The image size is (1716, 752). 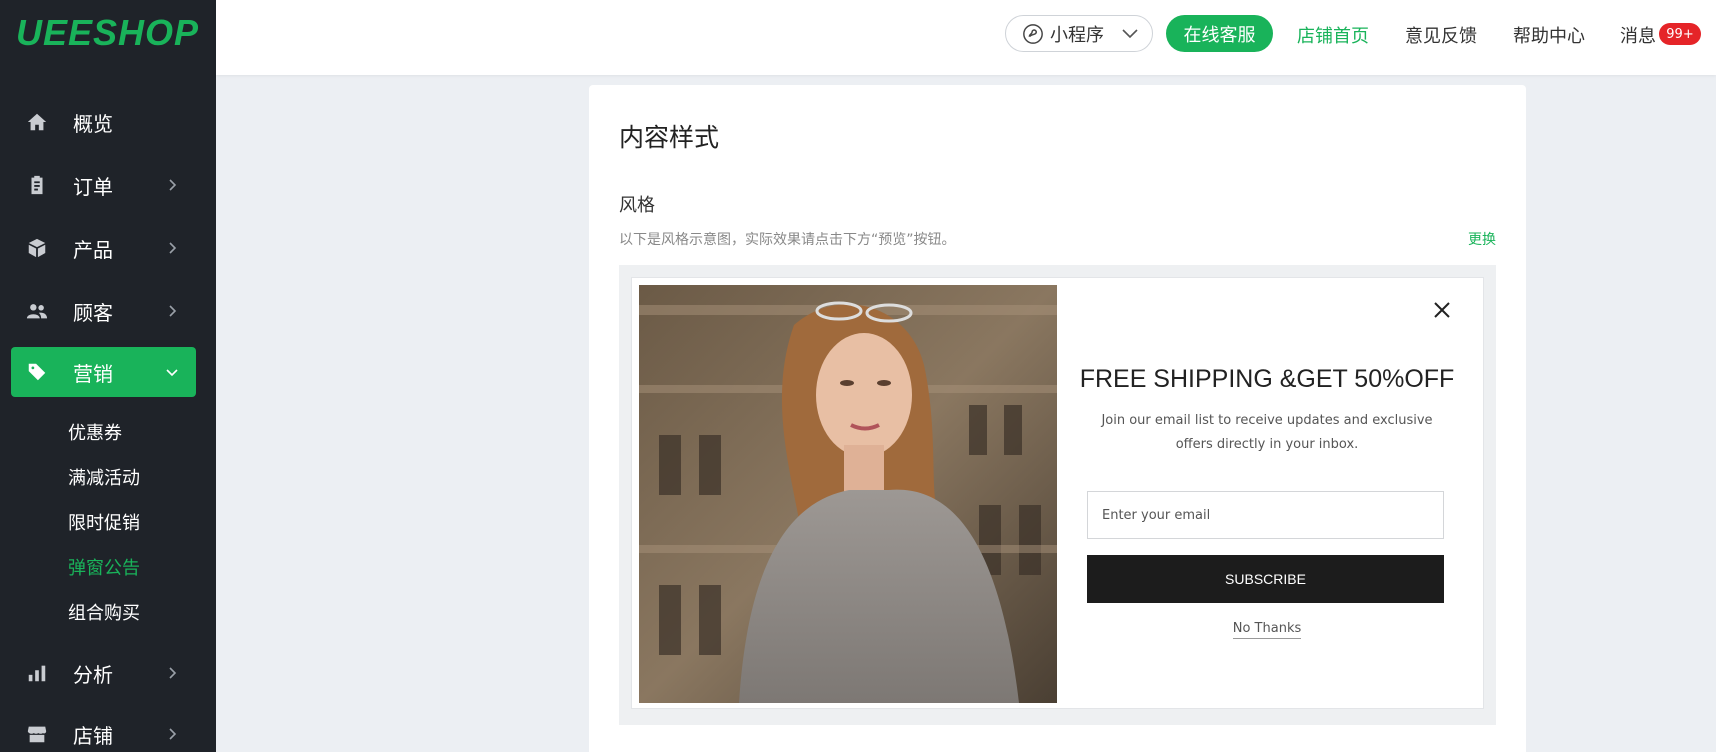 I want to click on subscribe-button: SUBSCRIBE, so click(x=1265, y=579).